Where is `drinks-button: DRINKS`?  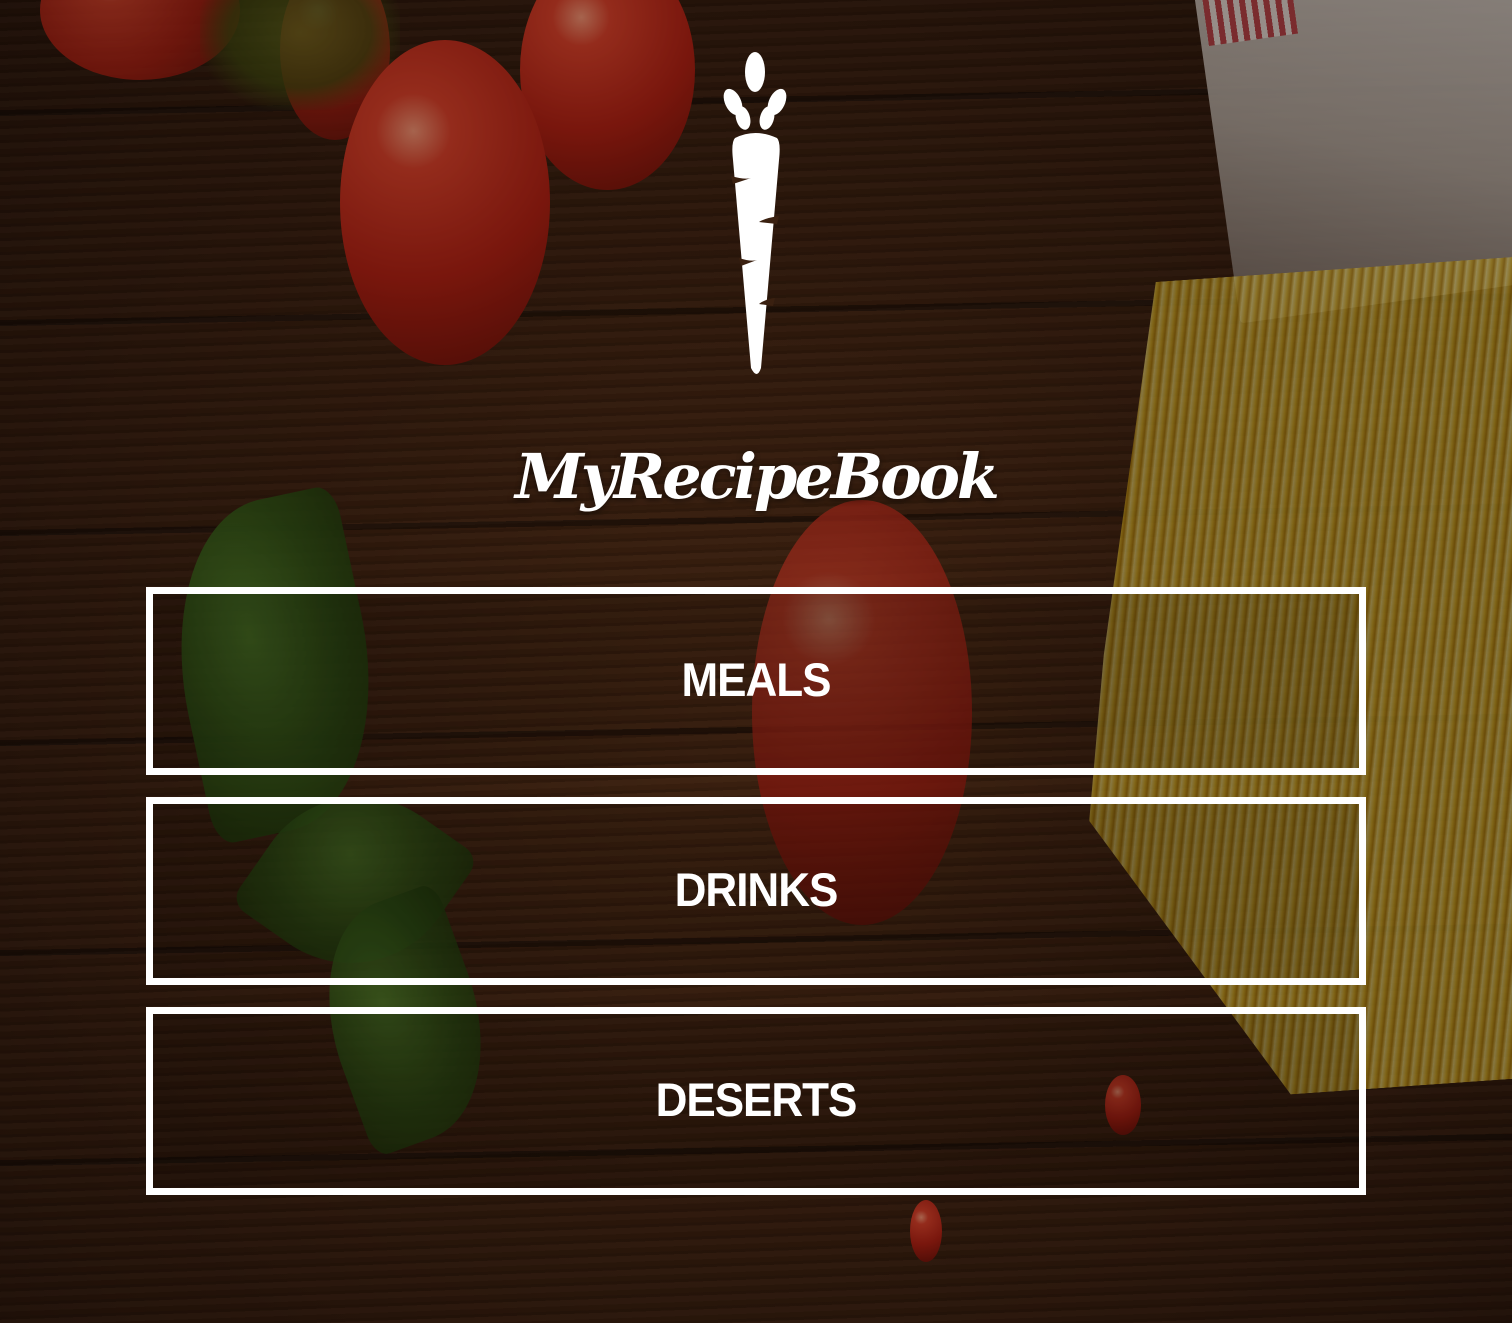 drinks-button: DRINKS is located at coordinates (756, 891).